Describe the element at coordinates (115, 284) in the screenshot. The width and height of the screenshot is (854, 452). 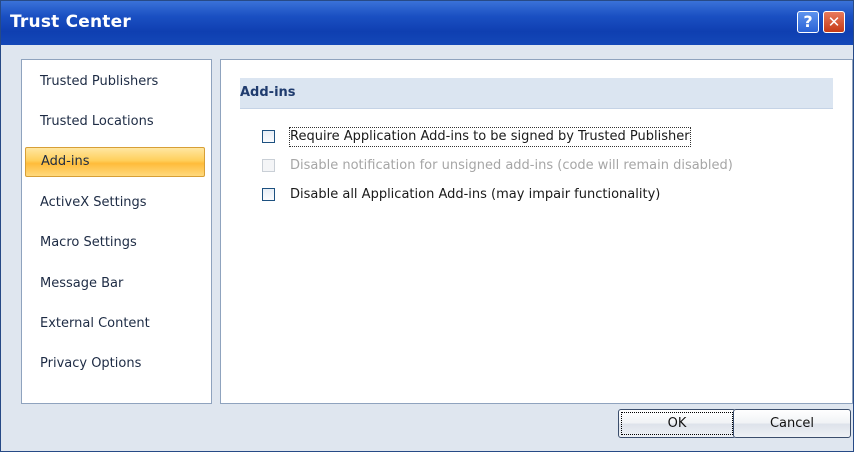
I see `sidebar-item-message-bar: Message Bar` at that location.